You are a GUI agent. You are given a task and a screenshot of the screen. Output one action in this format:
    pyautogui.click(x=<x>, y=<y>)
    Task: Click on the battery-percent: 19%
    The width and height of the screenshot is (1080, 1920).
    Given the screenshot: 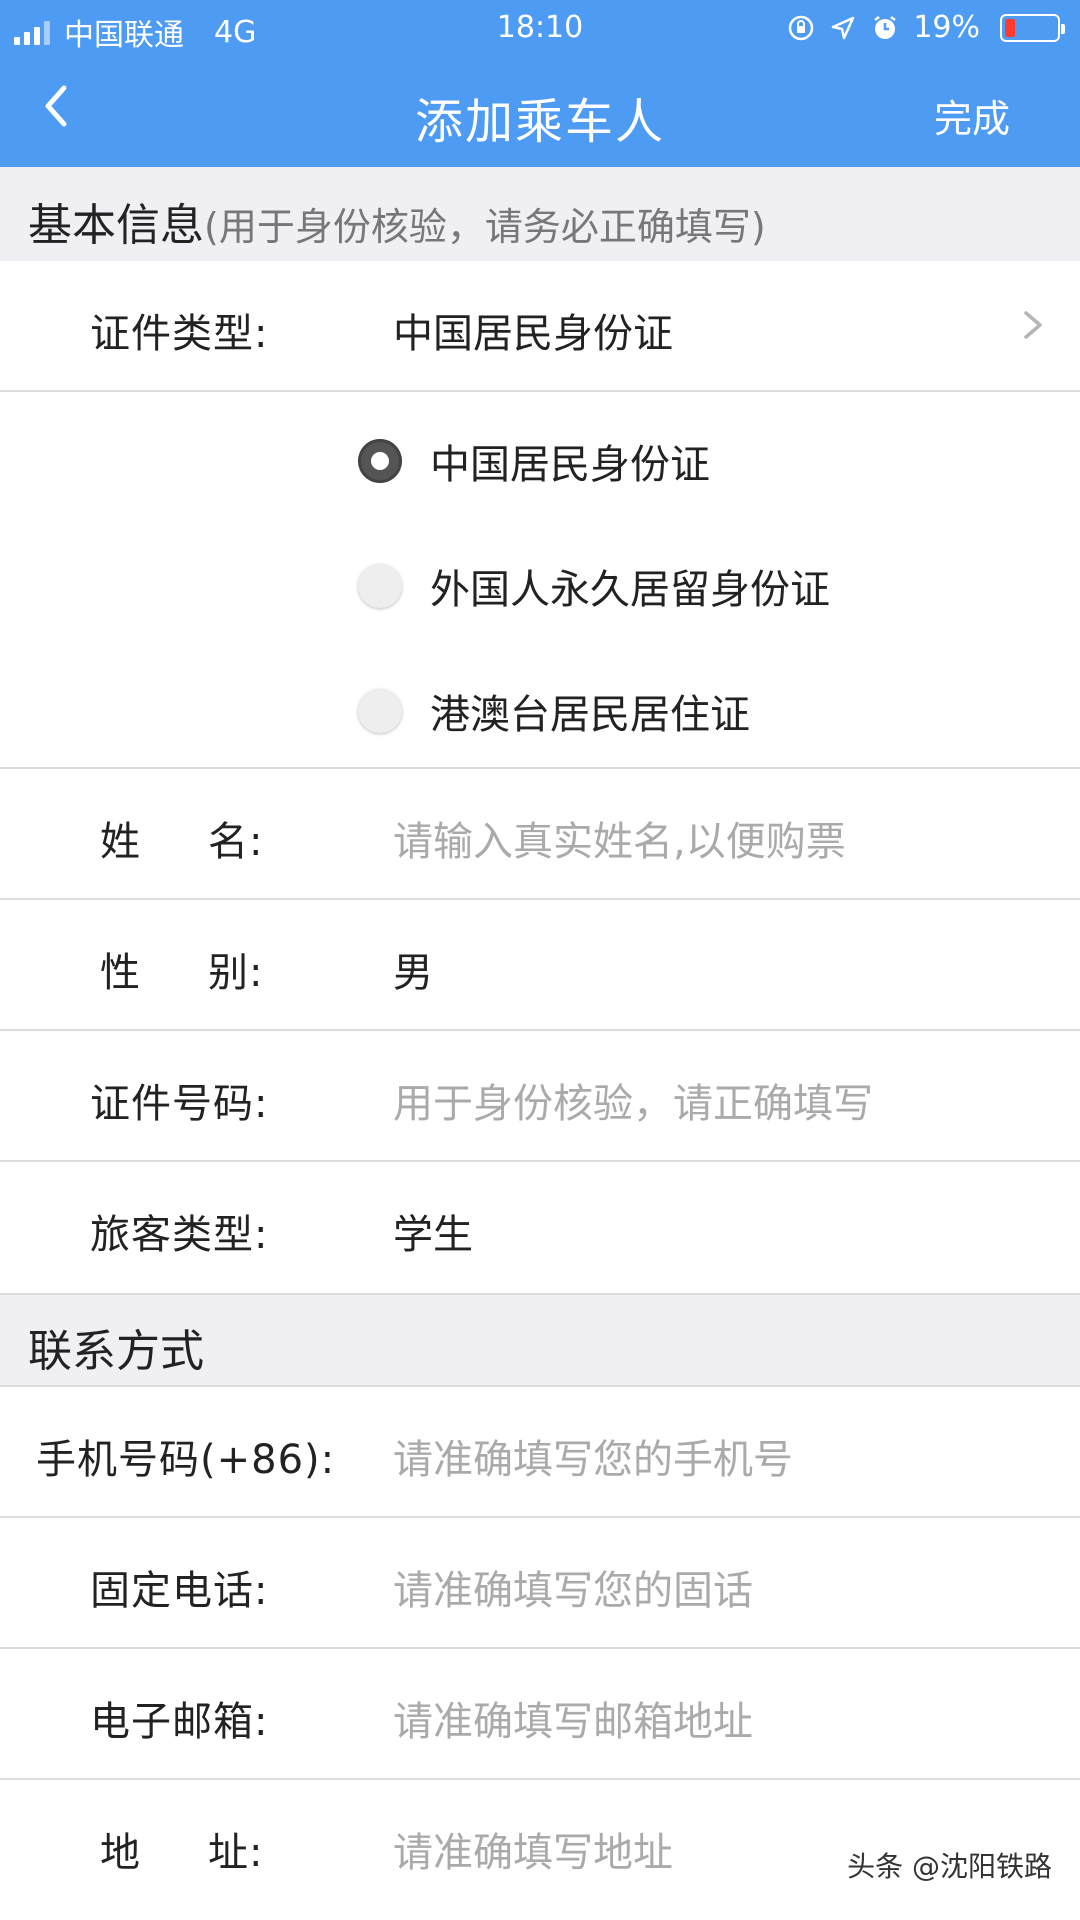 What is the action you would take?
    pyautogui.click(x=946, y=27)
    